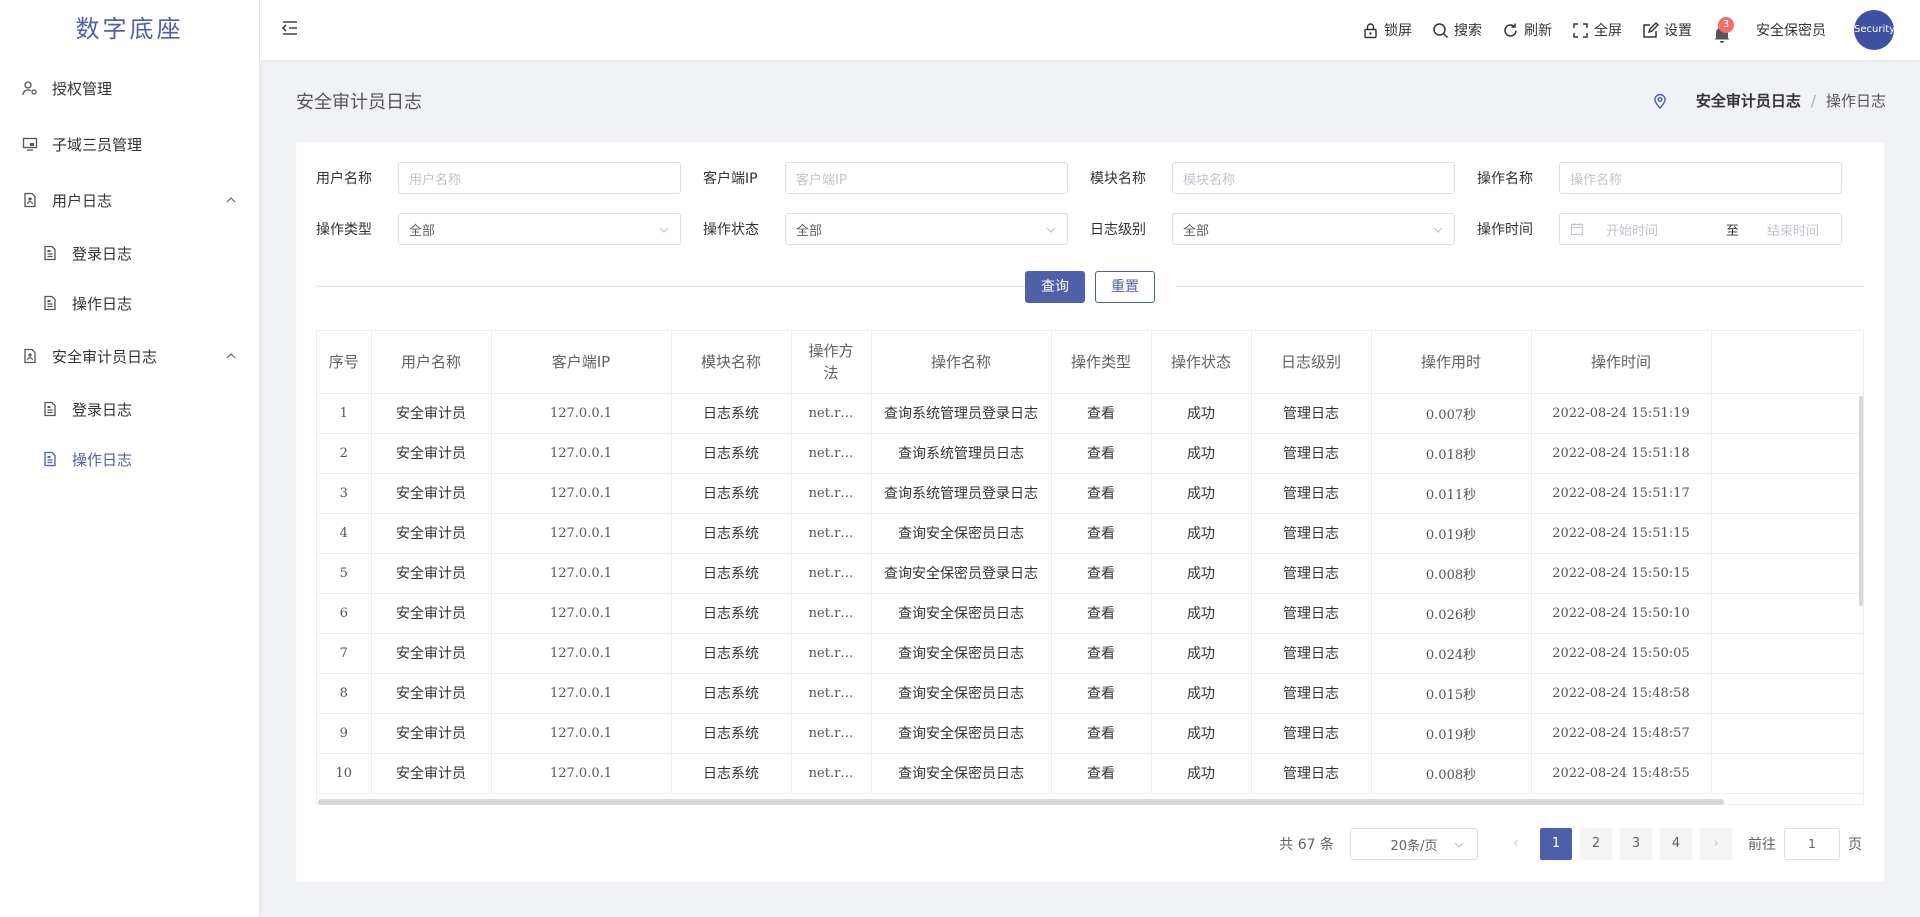 This screenshot has height=917, width=1920. Describe the element at coordinates (1516, 844) in the screenshot. I see `prev-page-button: ‹` at that location.